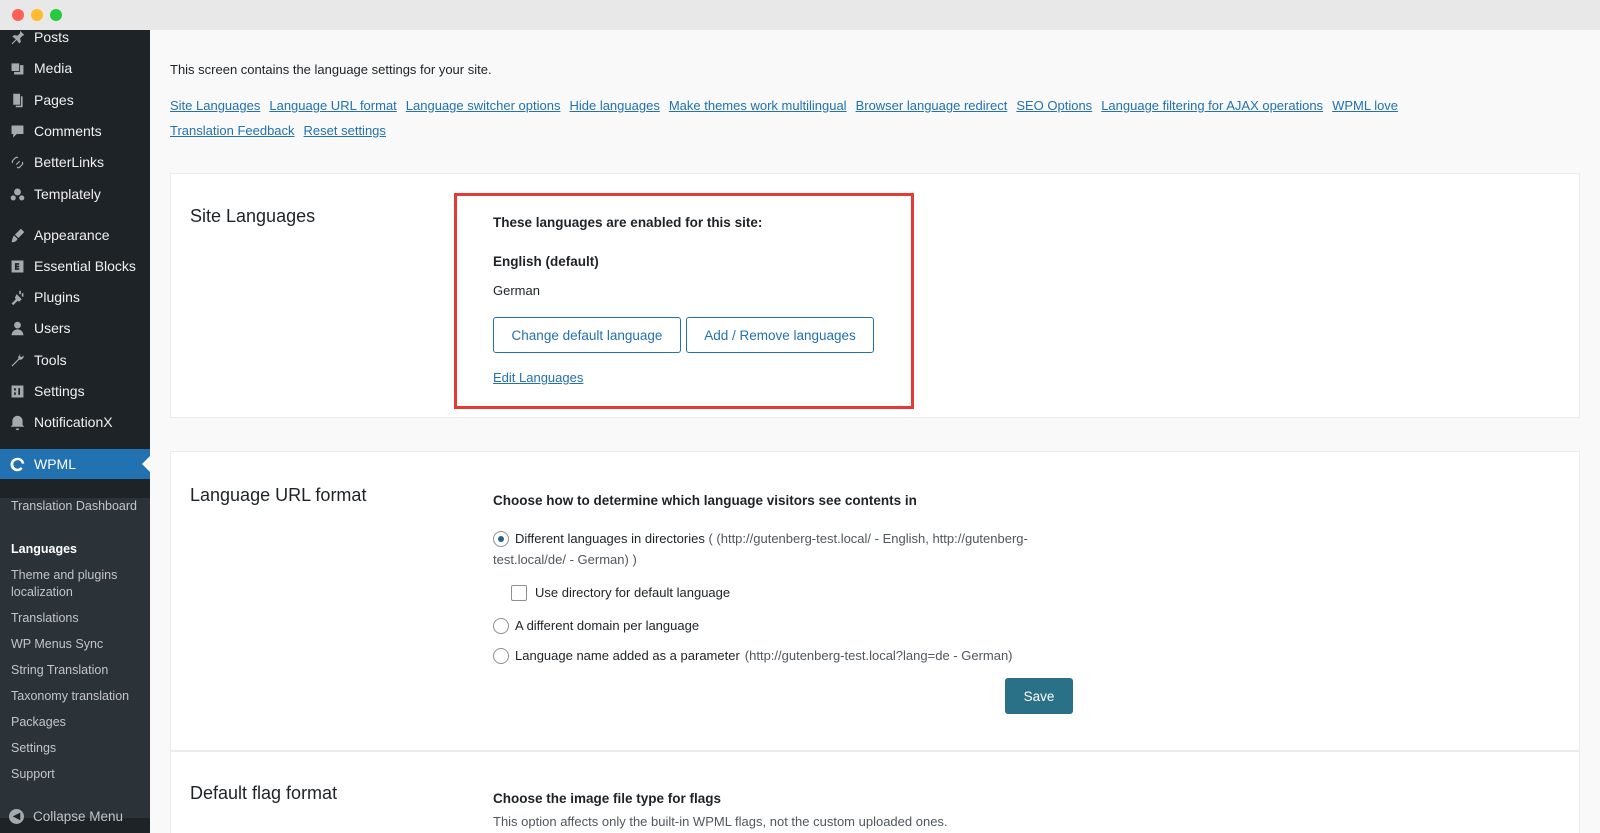 This screenshot has width=1600, height=833. I want to click on sidebar-item-templately: Templately, so click(75, 194).